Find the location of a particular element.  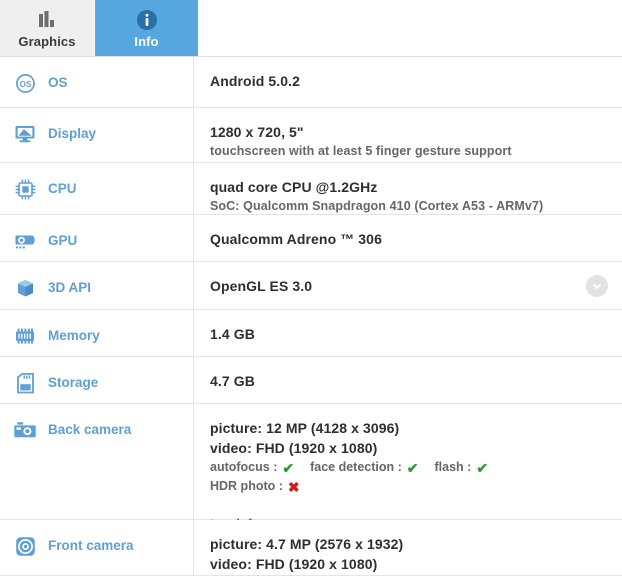

tab-graphics: Graphics is located at coordinates (47, 28).